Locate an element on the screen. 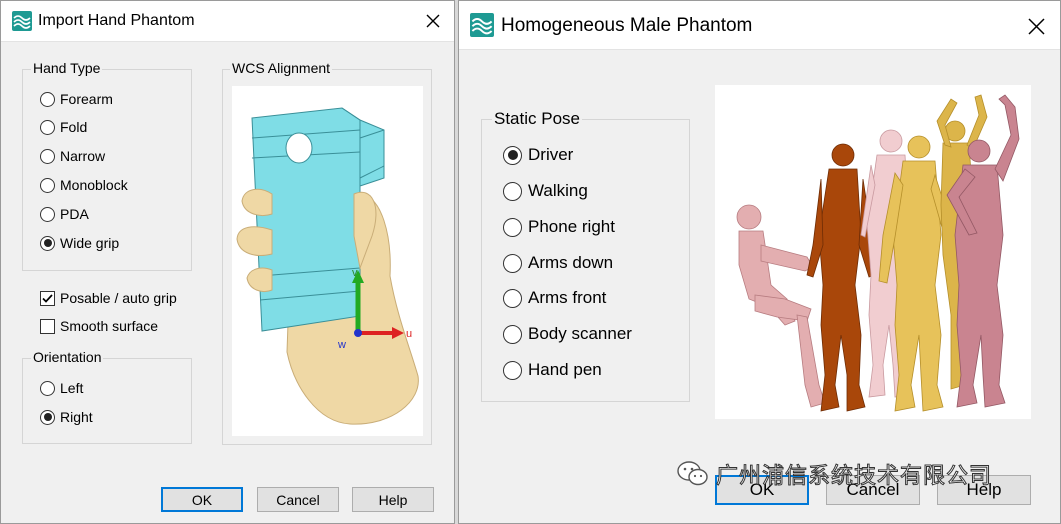  wcs-alignment-label: WCS Alignment is located at coordinates (281, 68).